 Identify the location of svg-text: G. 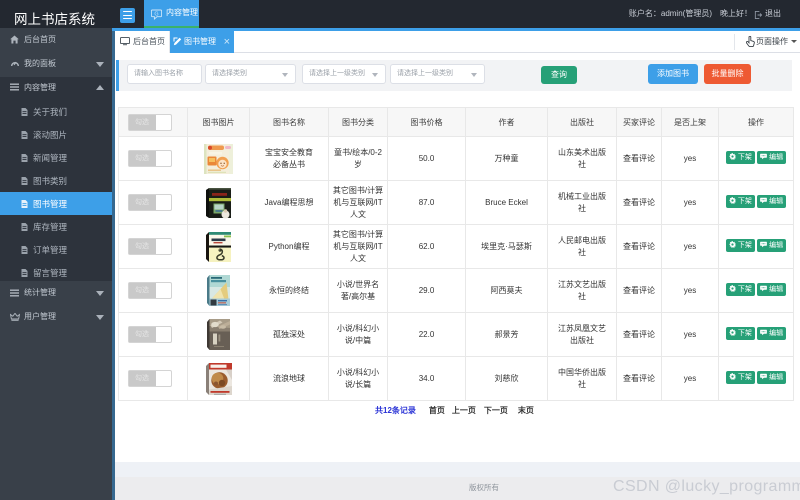
(156, 15).